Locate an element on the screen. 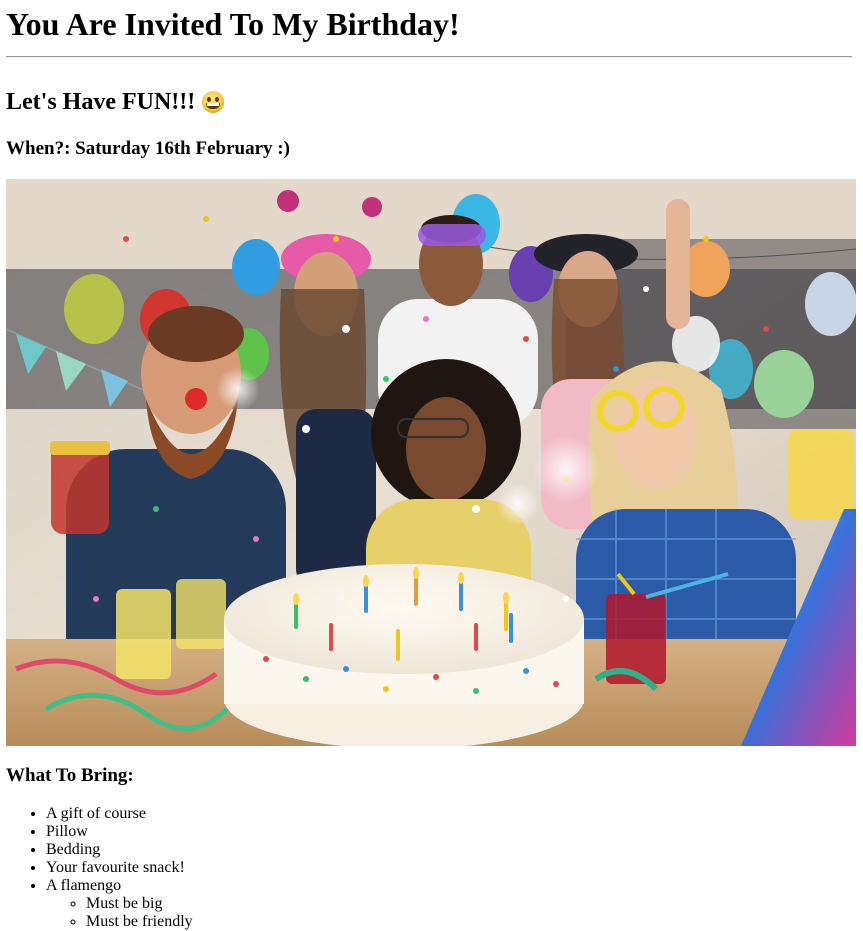 Image resolution: width=863 pixels, height=931 pixels. what-to-bring-heading: What To Bring: is located at coordinates (70, 775).